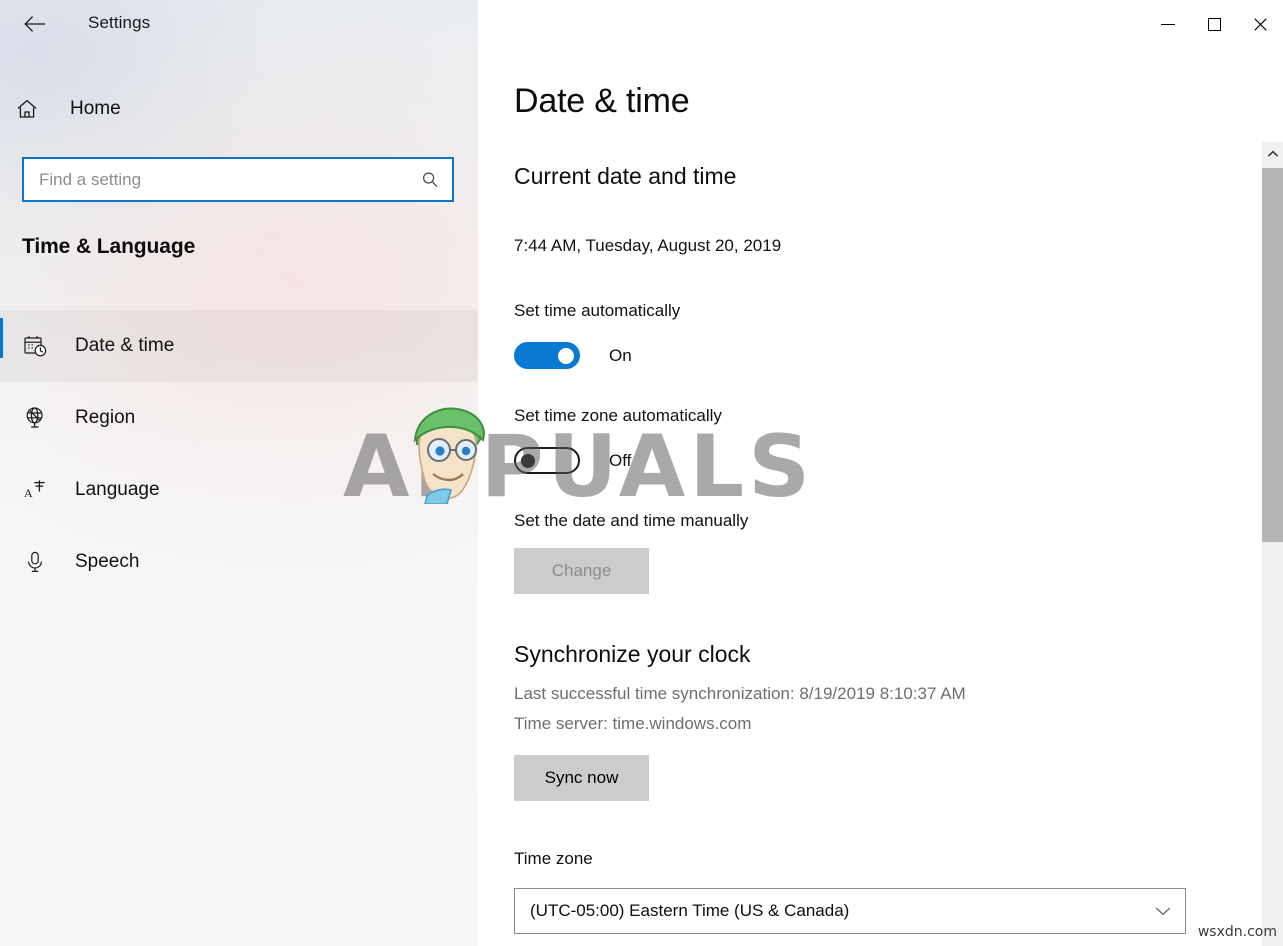 The width and height of the screenshot is (1283, 946). Describe the element at coordinates (220, 109) in the screenshot. I see `sidebar-item-home: Home` at that location.